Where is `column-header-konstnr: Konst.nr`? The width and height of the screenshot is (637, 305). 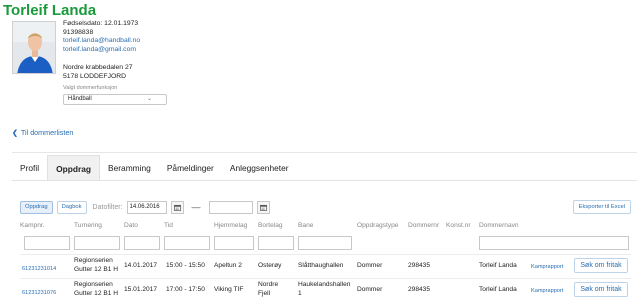
column-header-konstnr: Konst.nr is located at coordinates (458, 225).